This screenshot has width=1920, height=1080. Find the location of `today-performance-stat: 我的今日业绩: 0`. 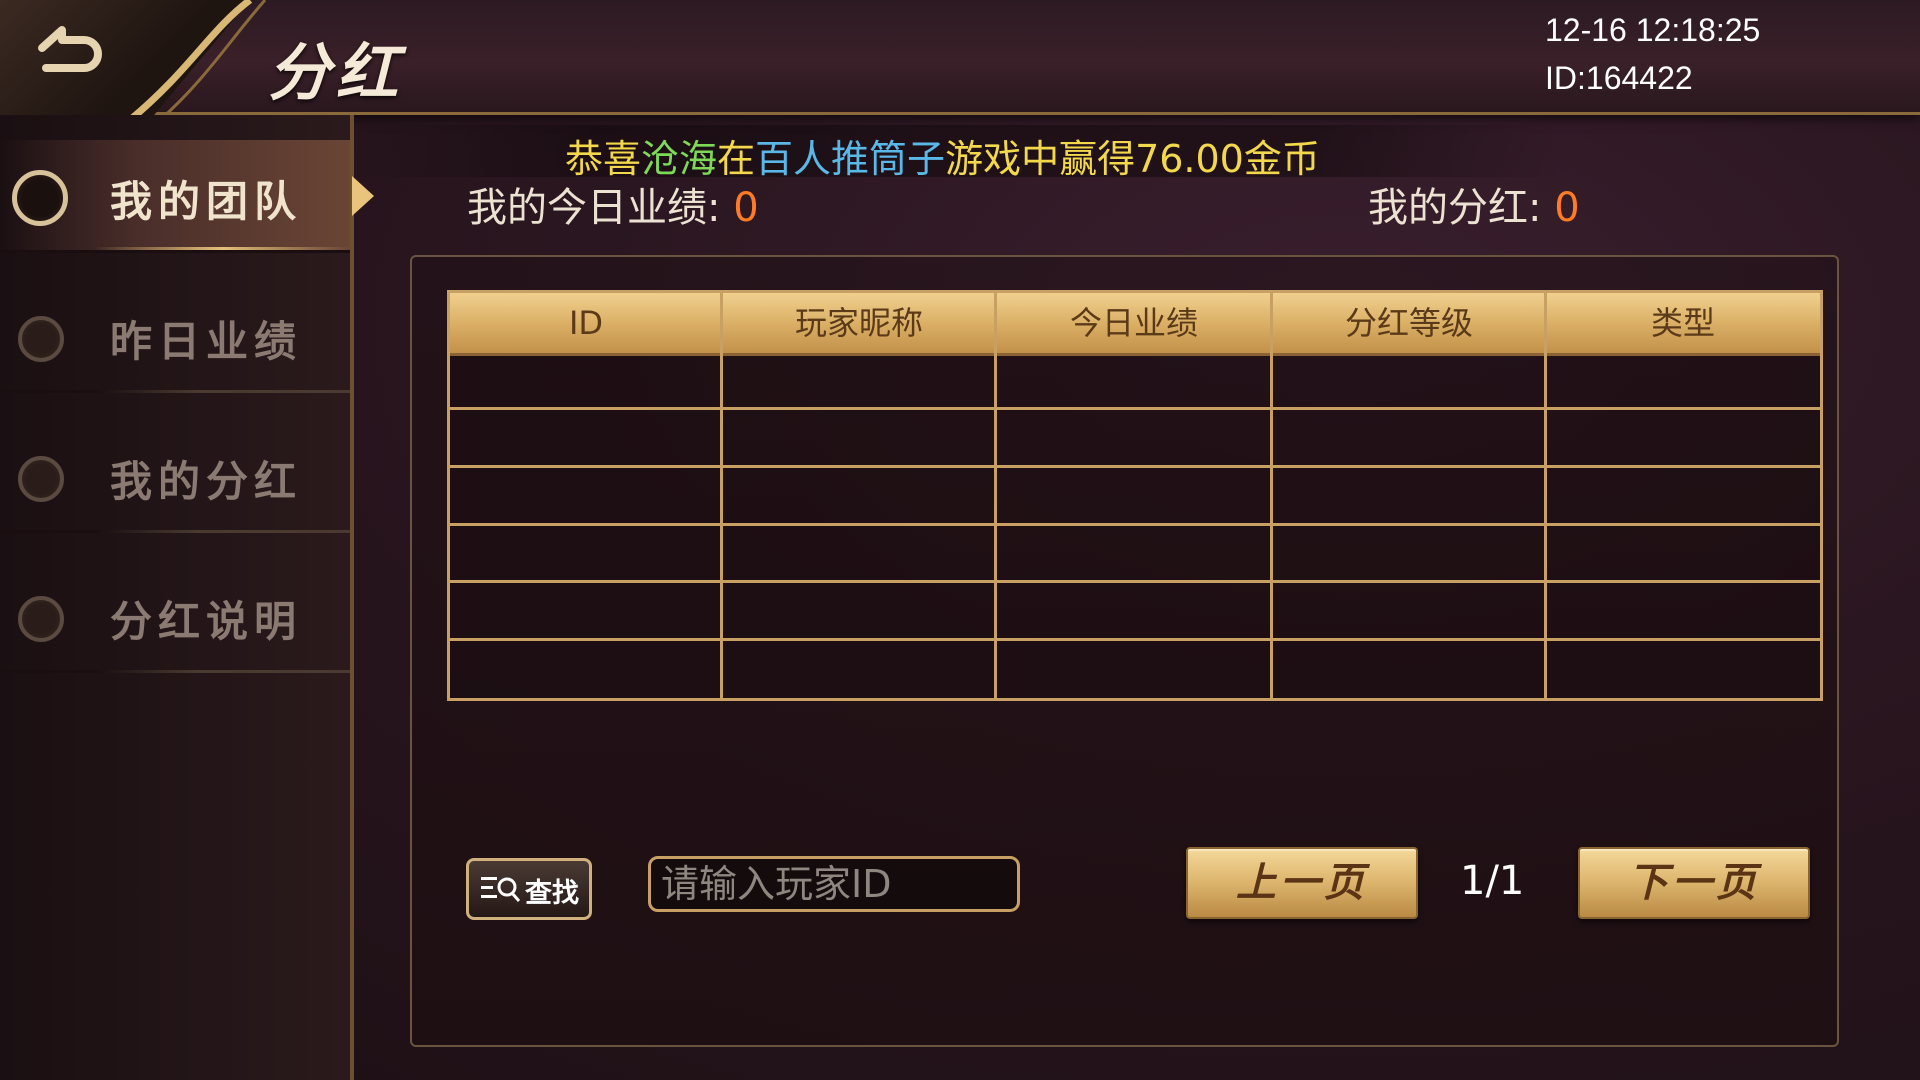

today-performance-stat: 我的今日业绩: 0 is located at coordinates (613, 204).